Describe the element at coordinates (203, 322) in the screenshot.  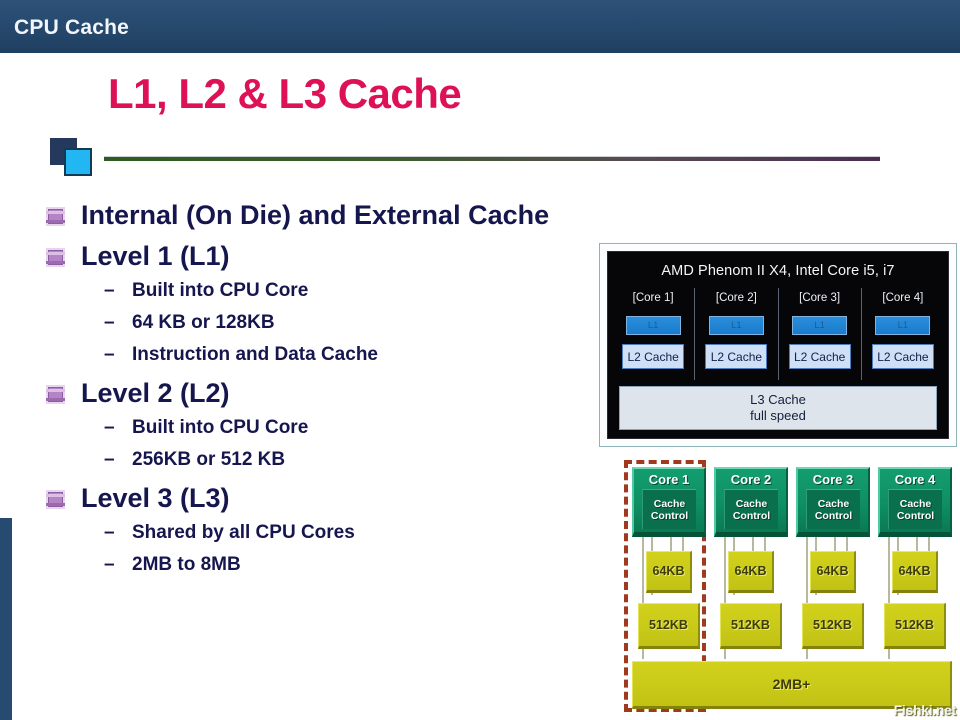
I see `sub-bullet-label: 64 KB or 128KB` at that location.